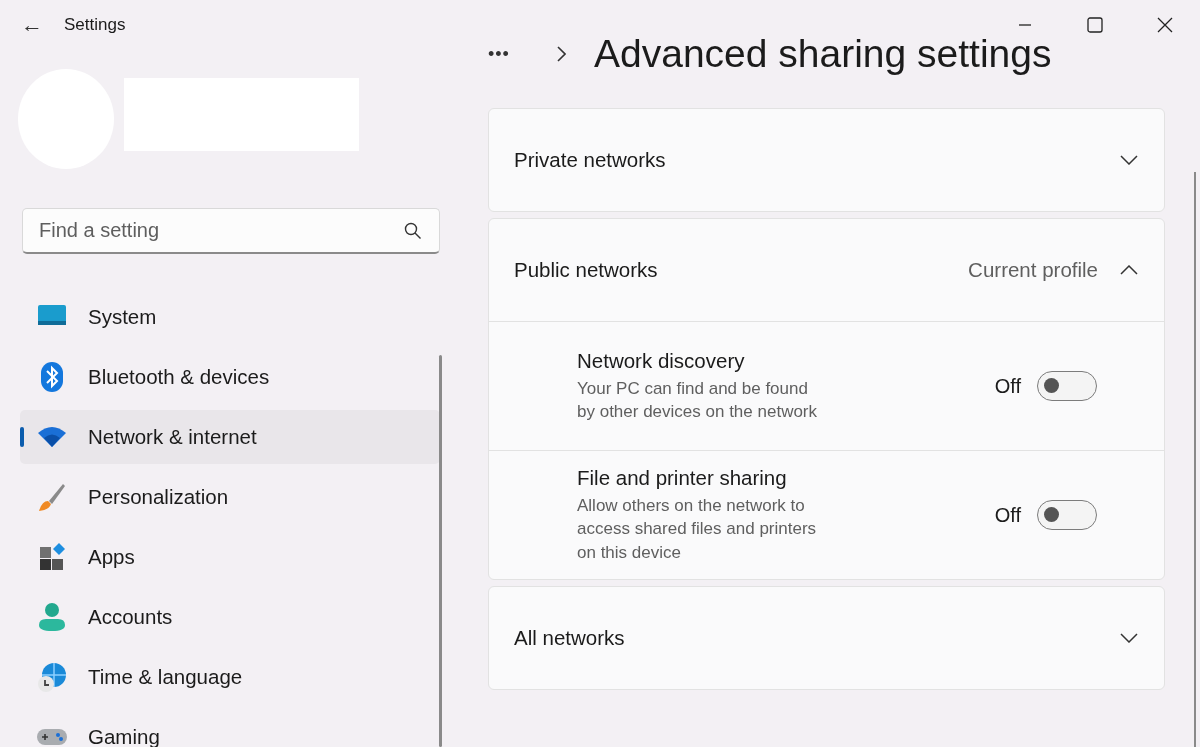 This screenshot has width=1200, height=747. I want to click on setting-title: Network discovery, so click(661, 360).